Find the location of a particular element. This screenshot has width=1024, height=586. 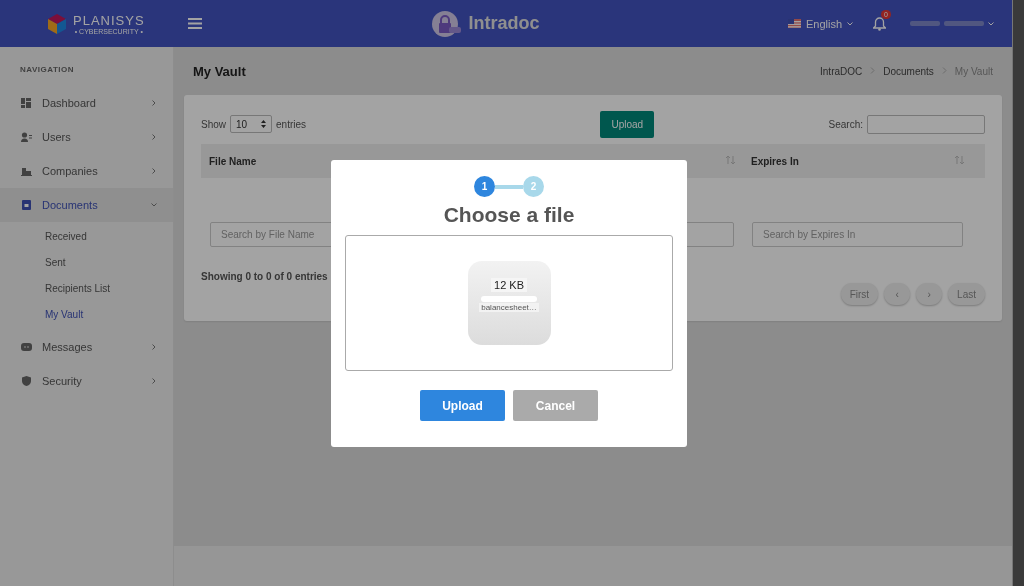

search-field is located at coordinates (926, 124).